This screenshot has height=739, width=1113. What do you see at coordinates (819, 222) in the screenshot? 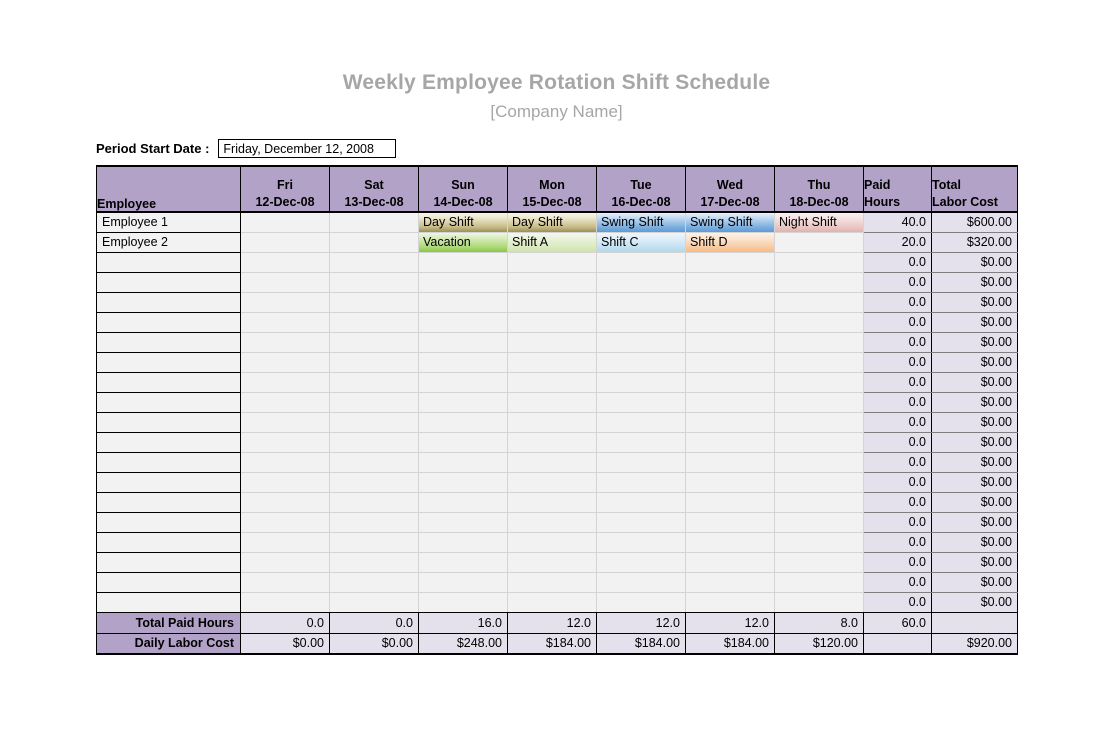
I see `shift-cell: Night Shift` at bounding box center [819, 222].